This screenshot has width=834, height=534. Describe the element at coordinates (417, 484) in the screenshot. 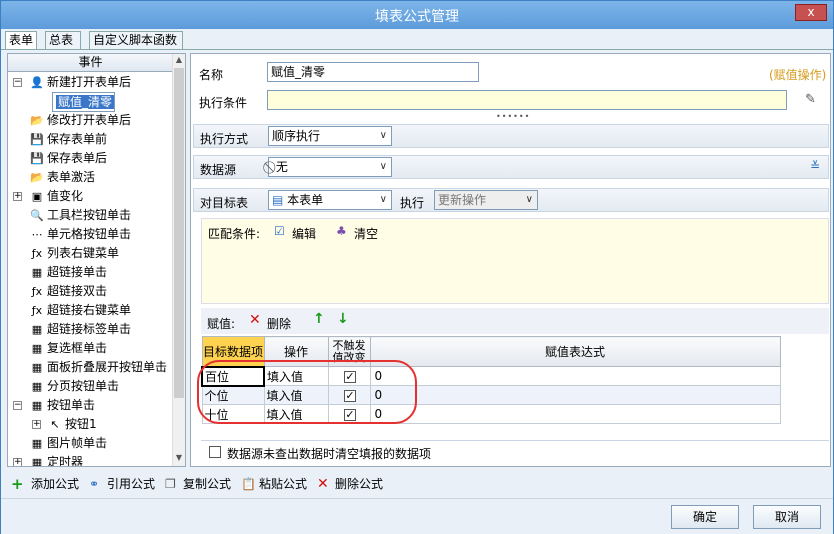

I see `formula-toolbar: + 添加公式 ⚭ 引用公式 ❐ 复制公式 📋 粘贴公式 ✕ 删除公式` at that location.